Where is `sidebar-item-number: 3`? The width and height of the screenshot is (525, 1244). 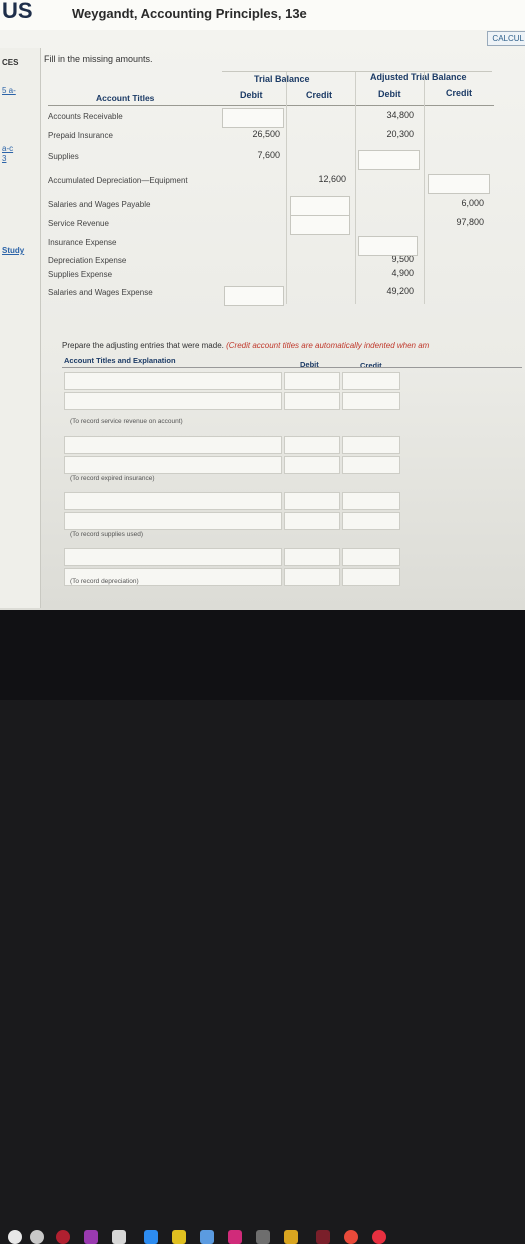
sidebar-item-number: 3 is located at coordinates (4, 158).